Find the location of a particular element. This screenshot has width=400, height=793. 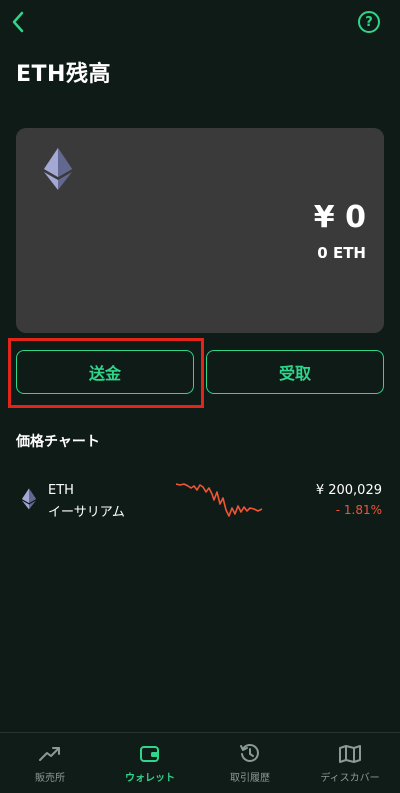

top-bar: ? is located at coordinates (200, 22).